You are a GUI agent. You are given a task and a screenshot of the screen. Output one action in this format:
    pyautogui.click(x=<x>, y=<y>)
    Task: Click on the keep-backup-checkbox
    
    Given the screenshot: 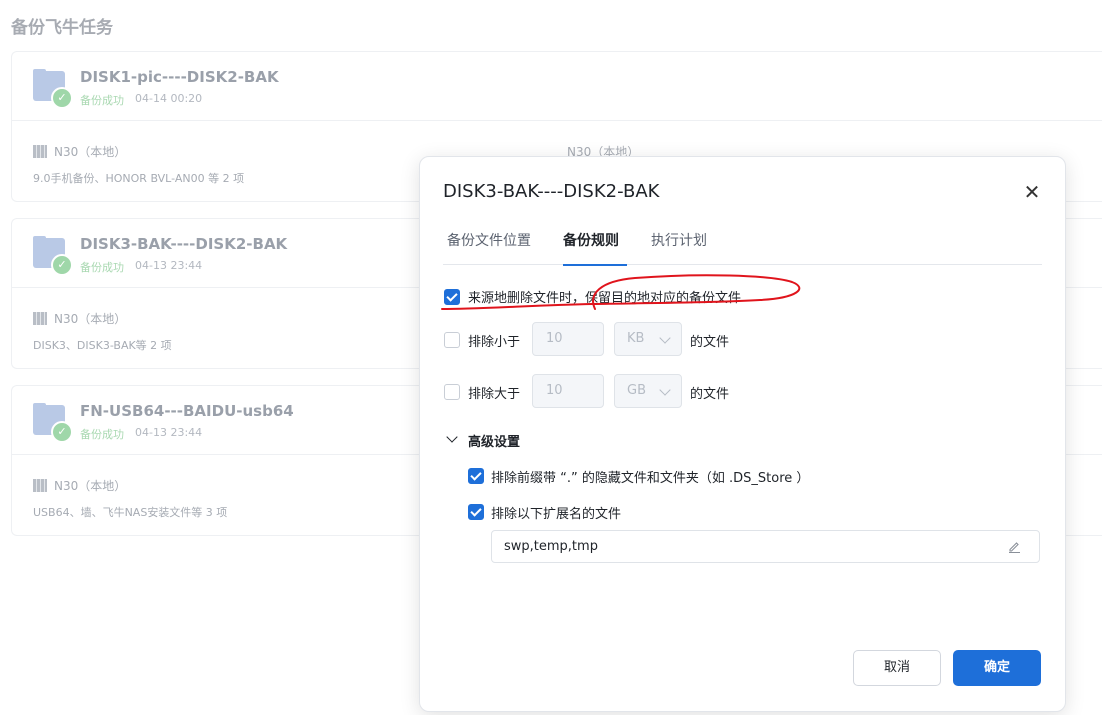 What is the action you would take?
    pyautogui.click(x=452, y=297)
    